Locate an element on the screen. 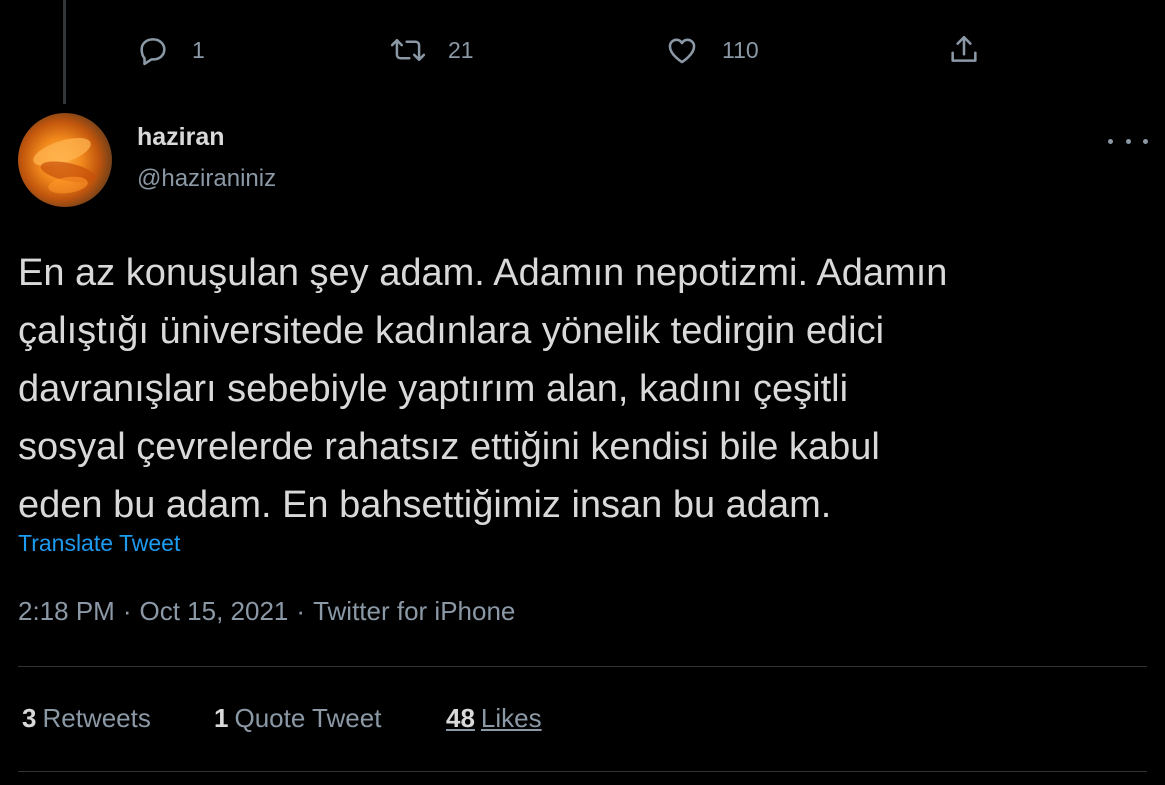  retweet-count: 21 is located at coordinates (461, 49).